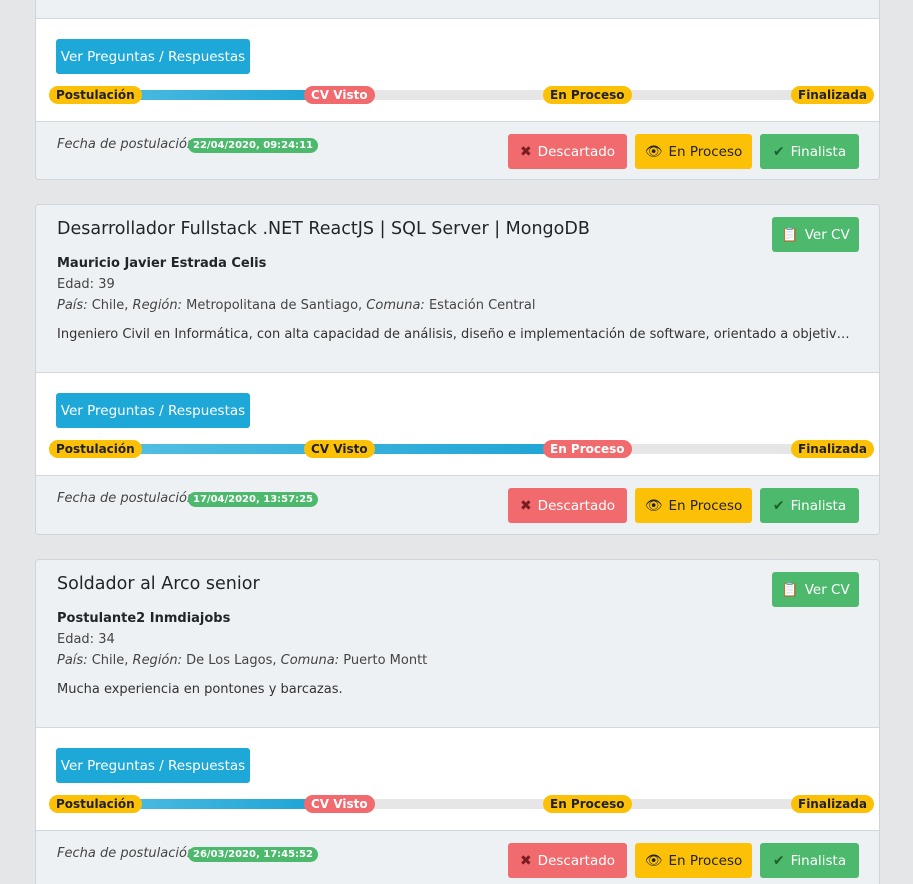 This screenshot has width=913, height=884. Describe the element at coordinates (106, 639) in the screenshot. I see `edad-value: 34` at that location.